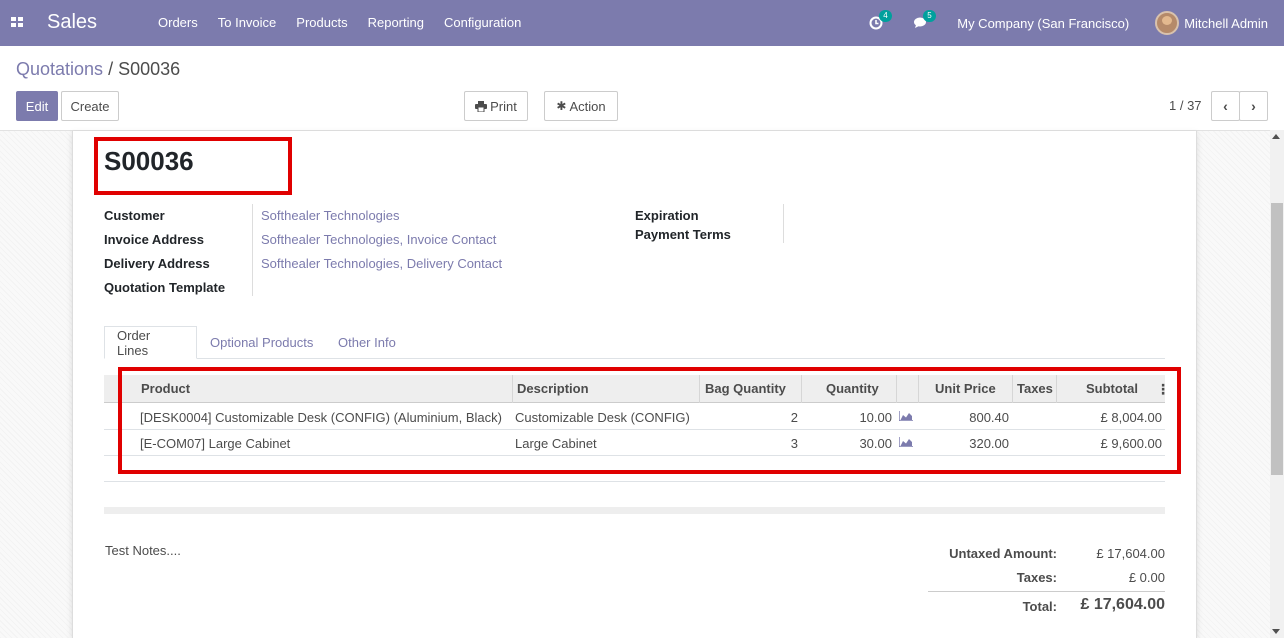 Image resolution: width=1284 pixels, height=638 pixels. Describe the element at coordinates (37, 106) in the screenshot. I see `edit-button: Edit` at that location.